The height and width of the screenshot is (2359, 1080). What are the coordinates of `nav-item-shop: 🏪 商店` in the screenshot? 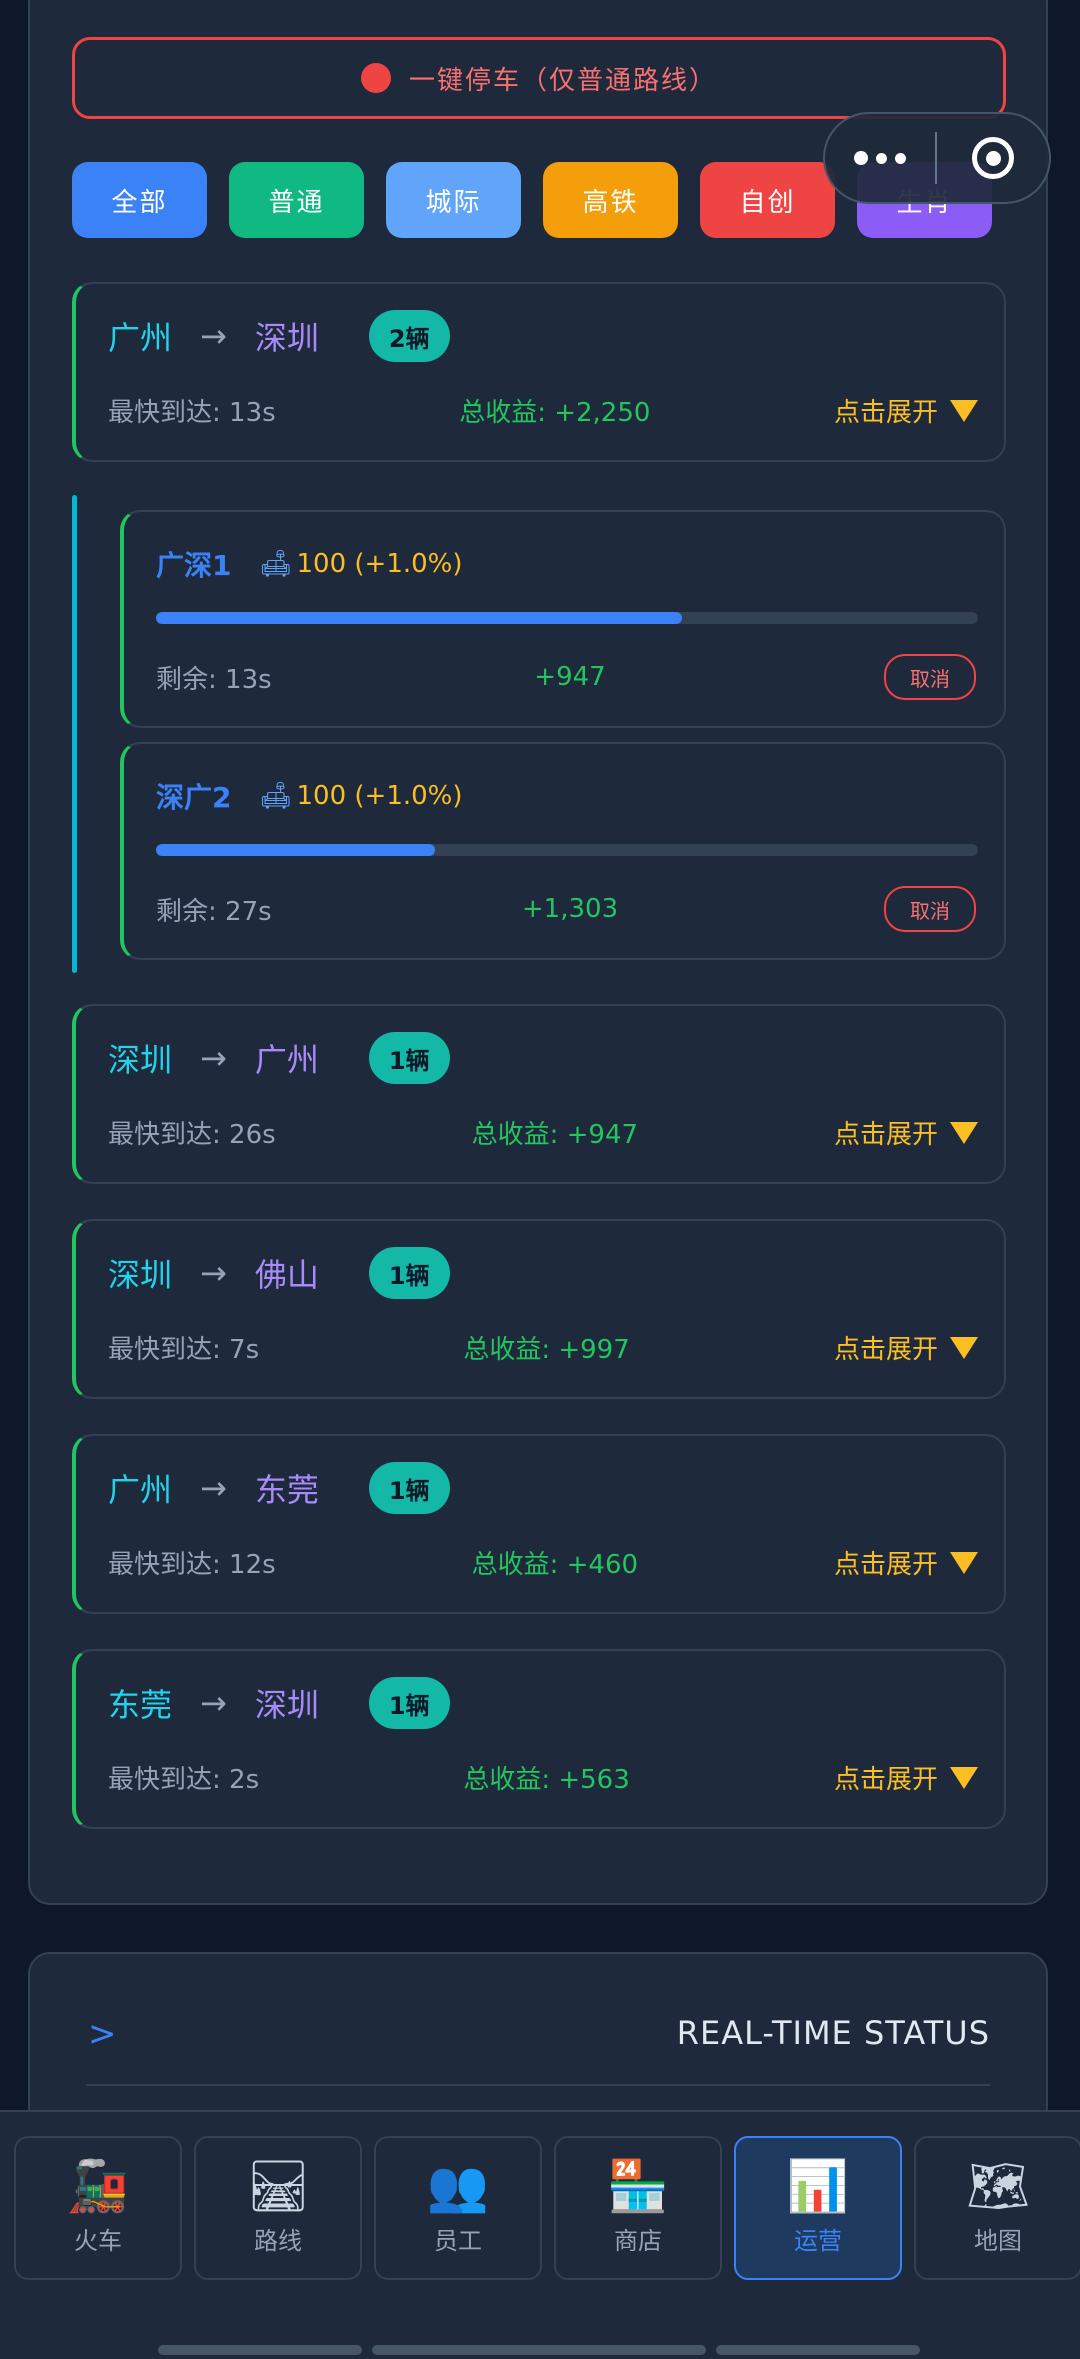 It's located at (638, 2208).